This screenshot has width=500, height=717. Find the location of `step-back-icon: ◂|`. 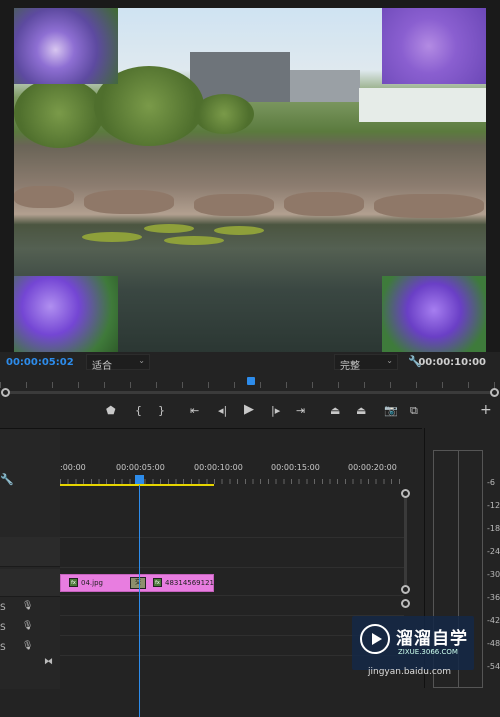

step-back-icon: ◂| is located at coordinates (222, 410).